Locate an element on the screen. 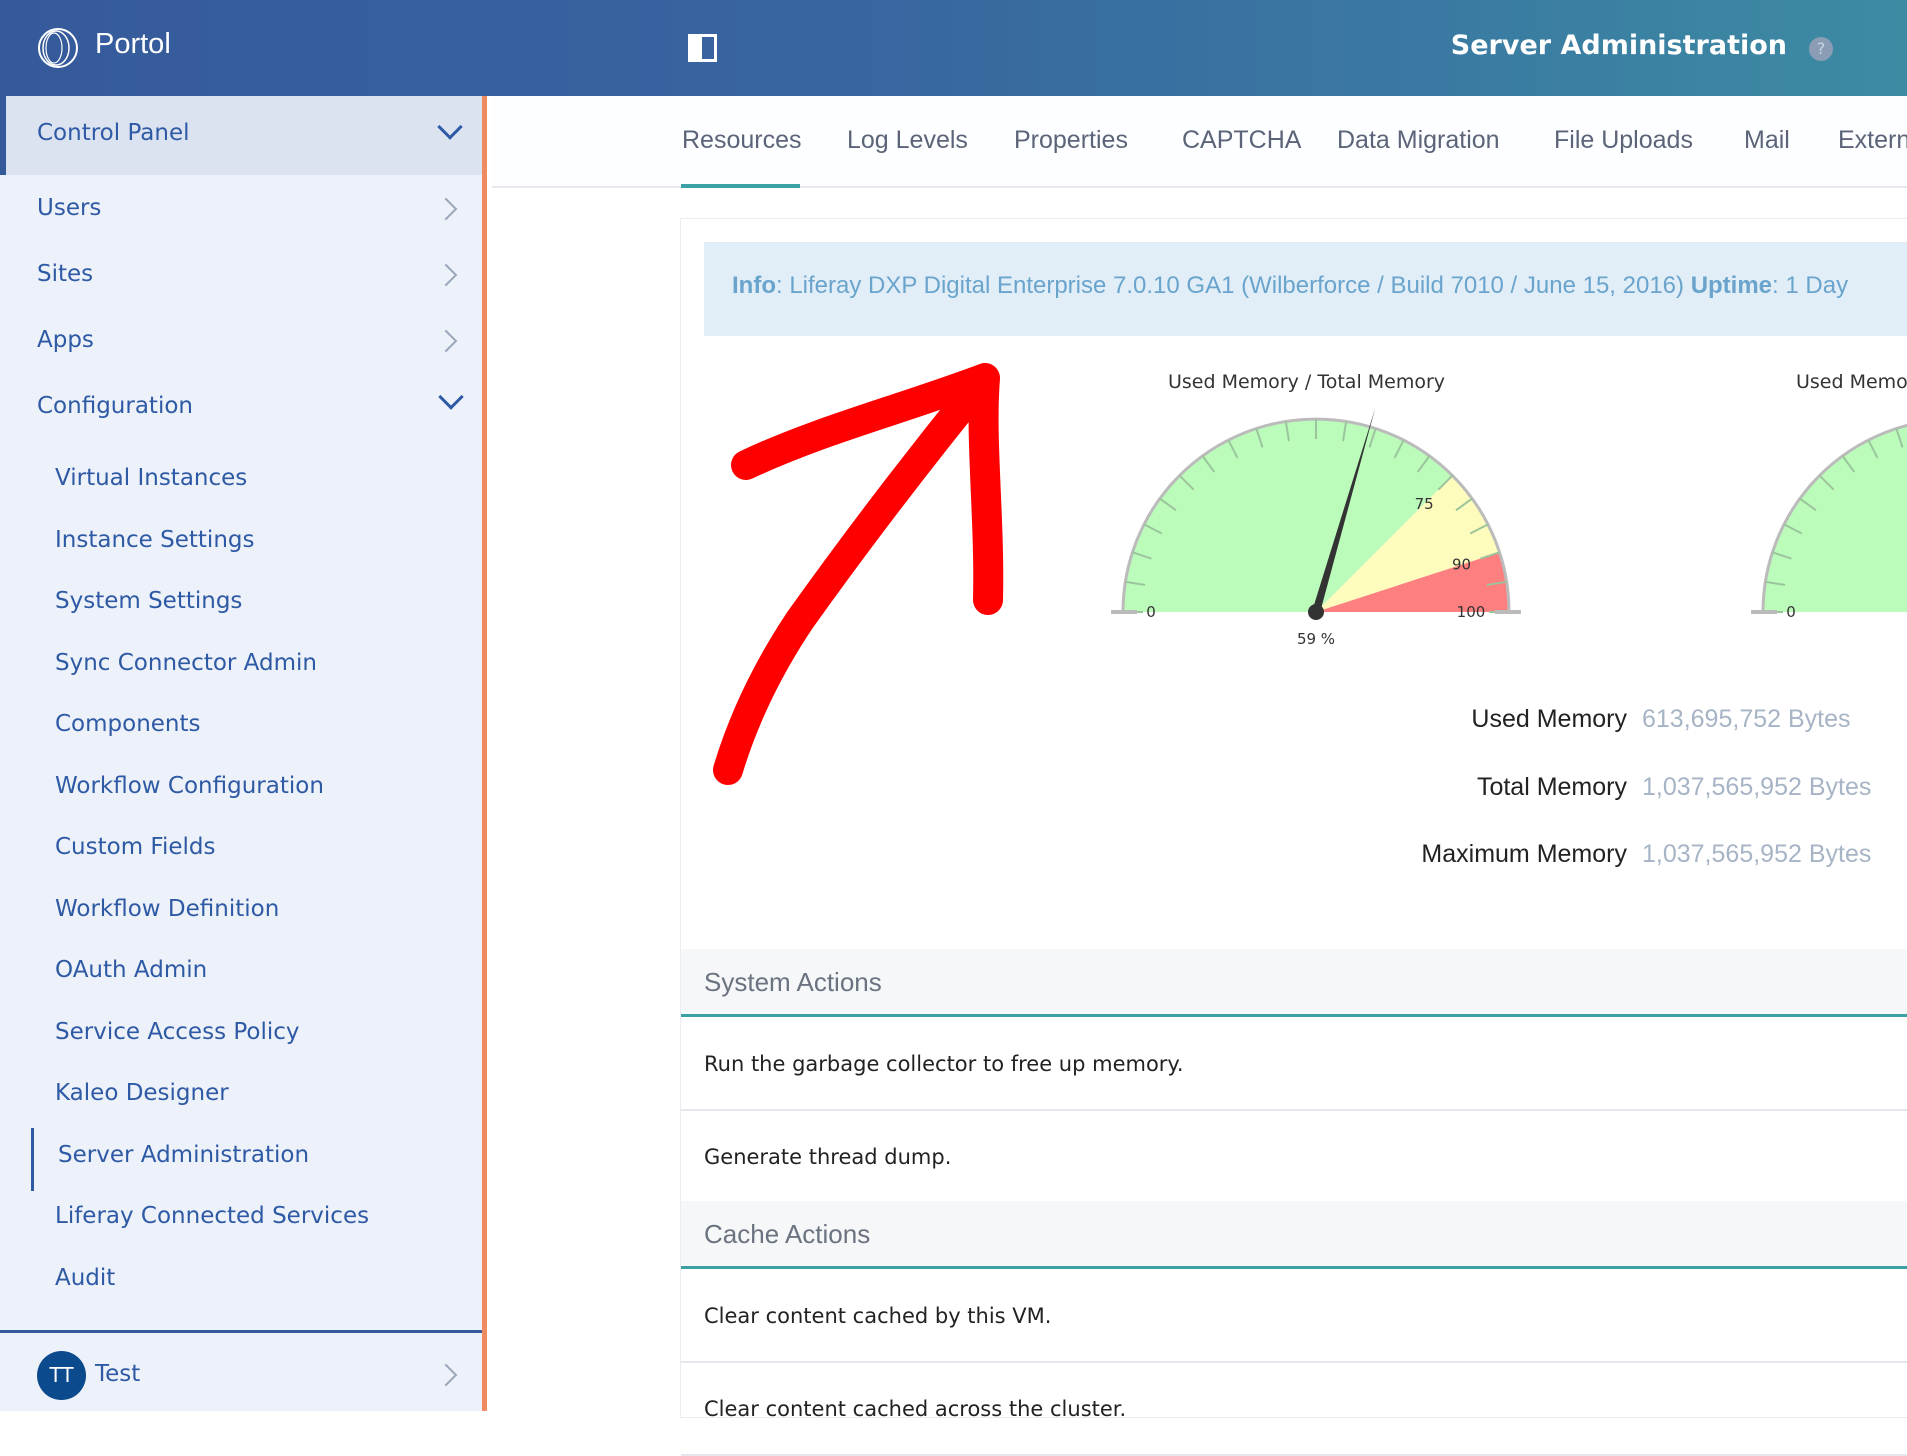 Image resolution: width=1907 pixels, height=1456 pixels. sidebar-item-label: Users is located at coordinates (69, 208).